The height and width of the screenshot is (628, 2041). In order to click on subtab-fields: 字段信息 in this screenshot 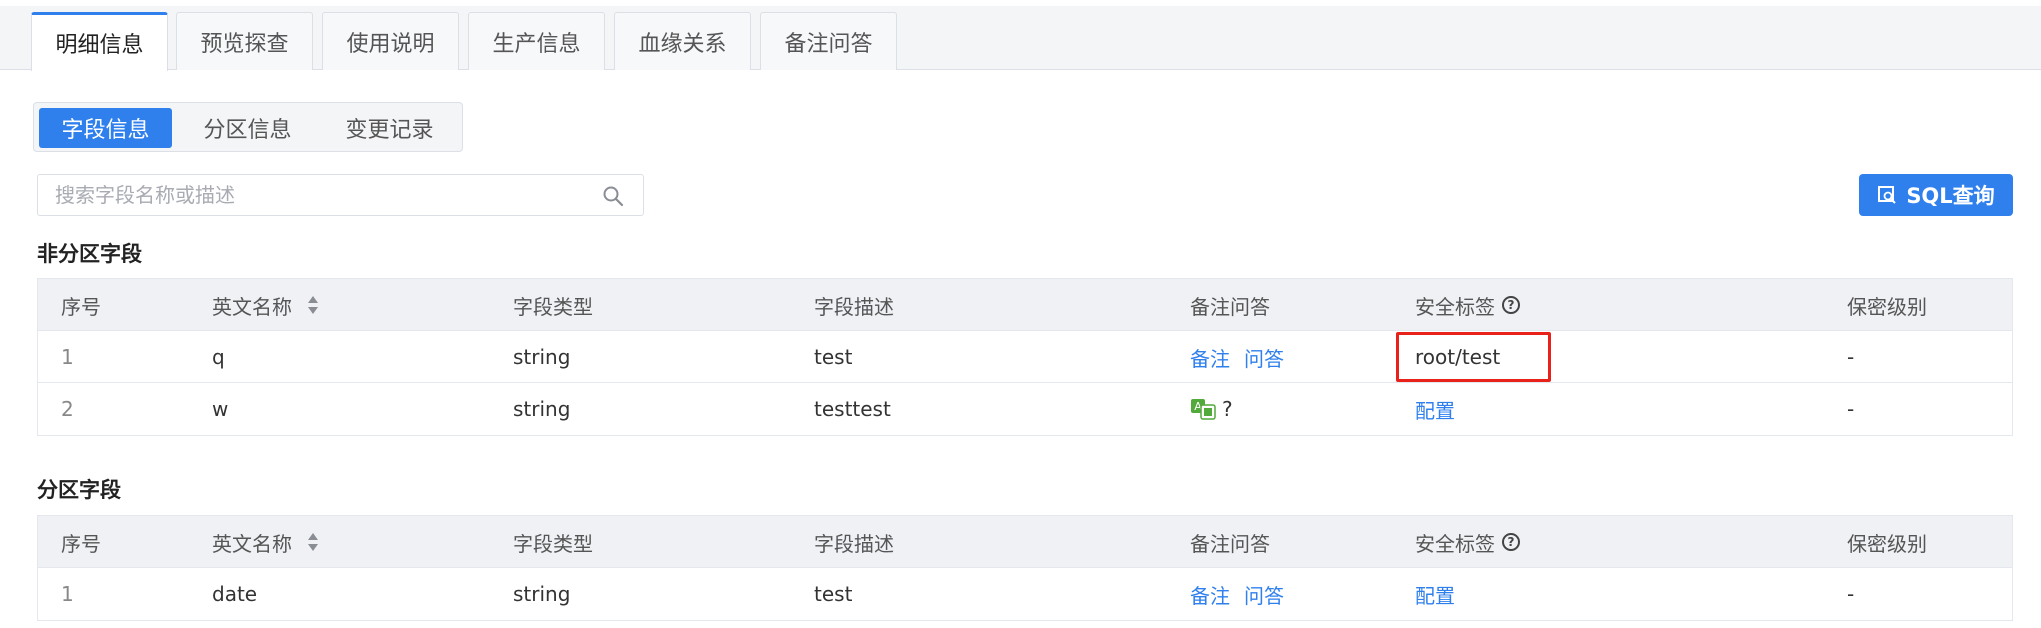, I will do `click(105, 128)`.